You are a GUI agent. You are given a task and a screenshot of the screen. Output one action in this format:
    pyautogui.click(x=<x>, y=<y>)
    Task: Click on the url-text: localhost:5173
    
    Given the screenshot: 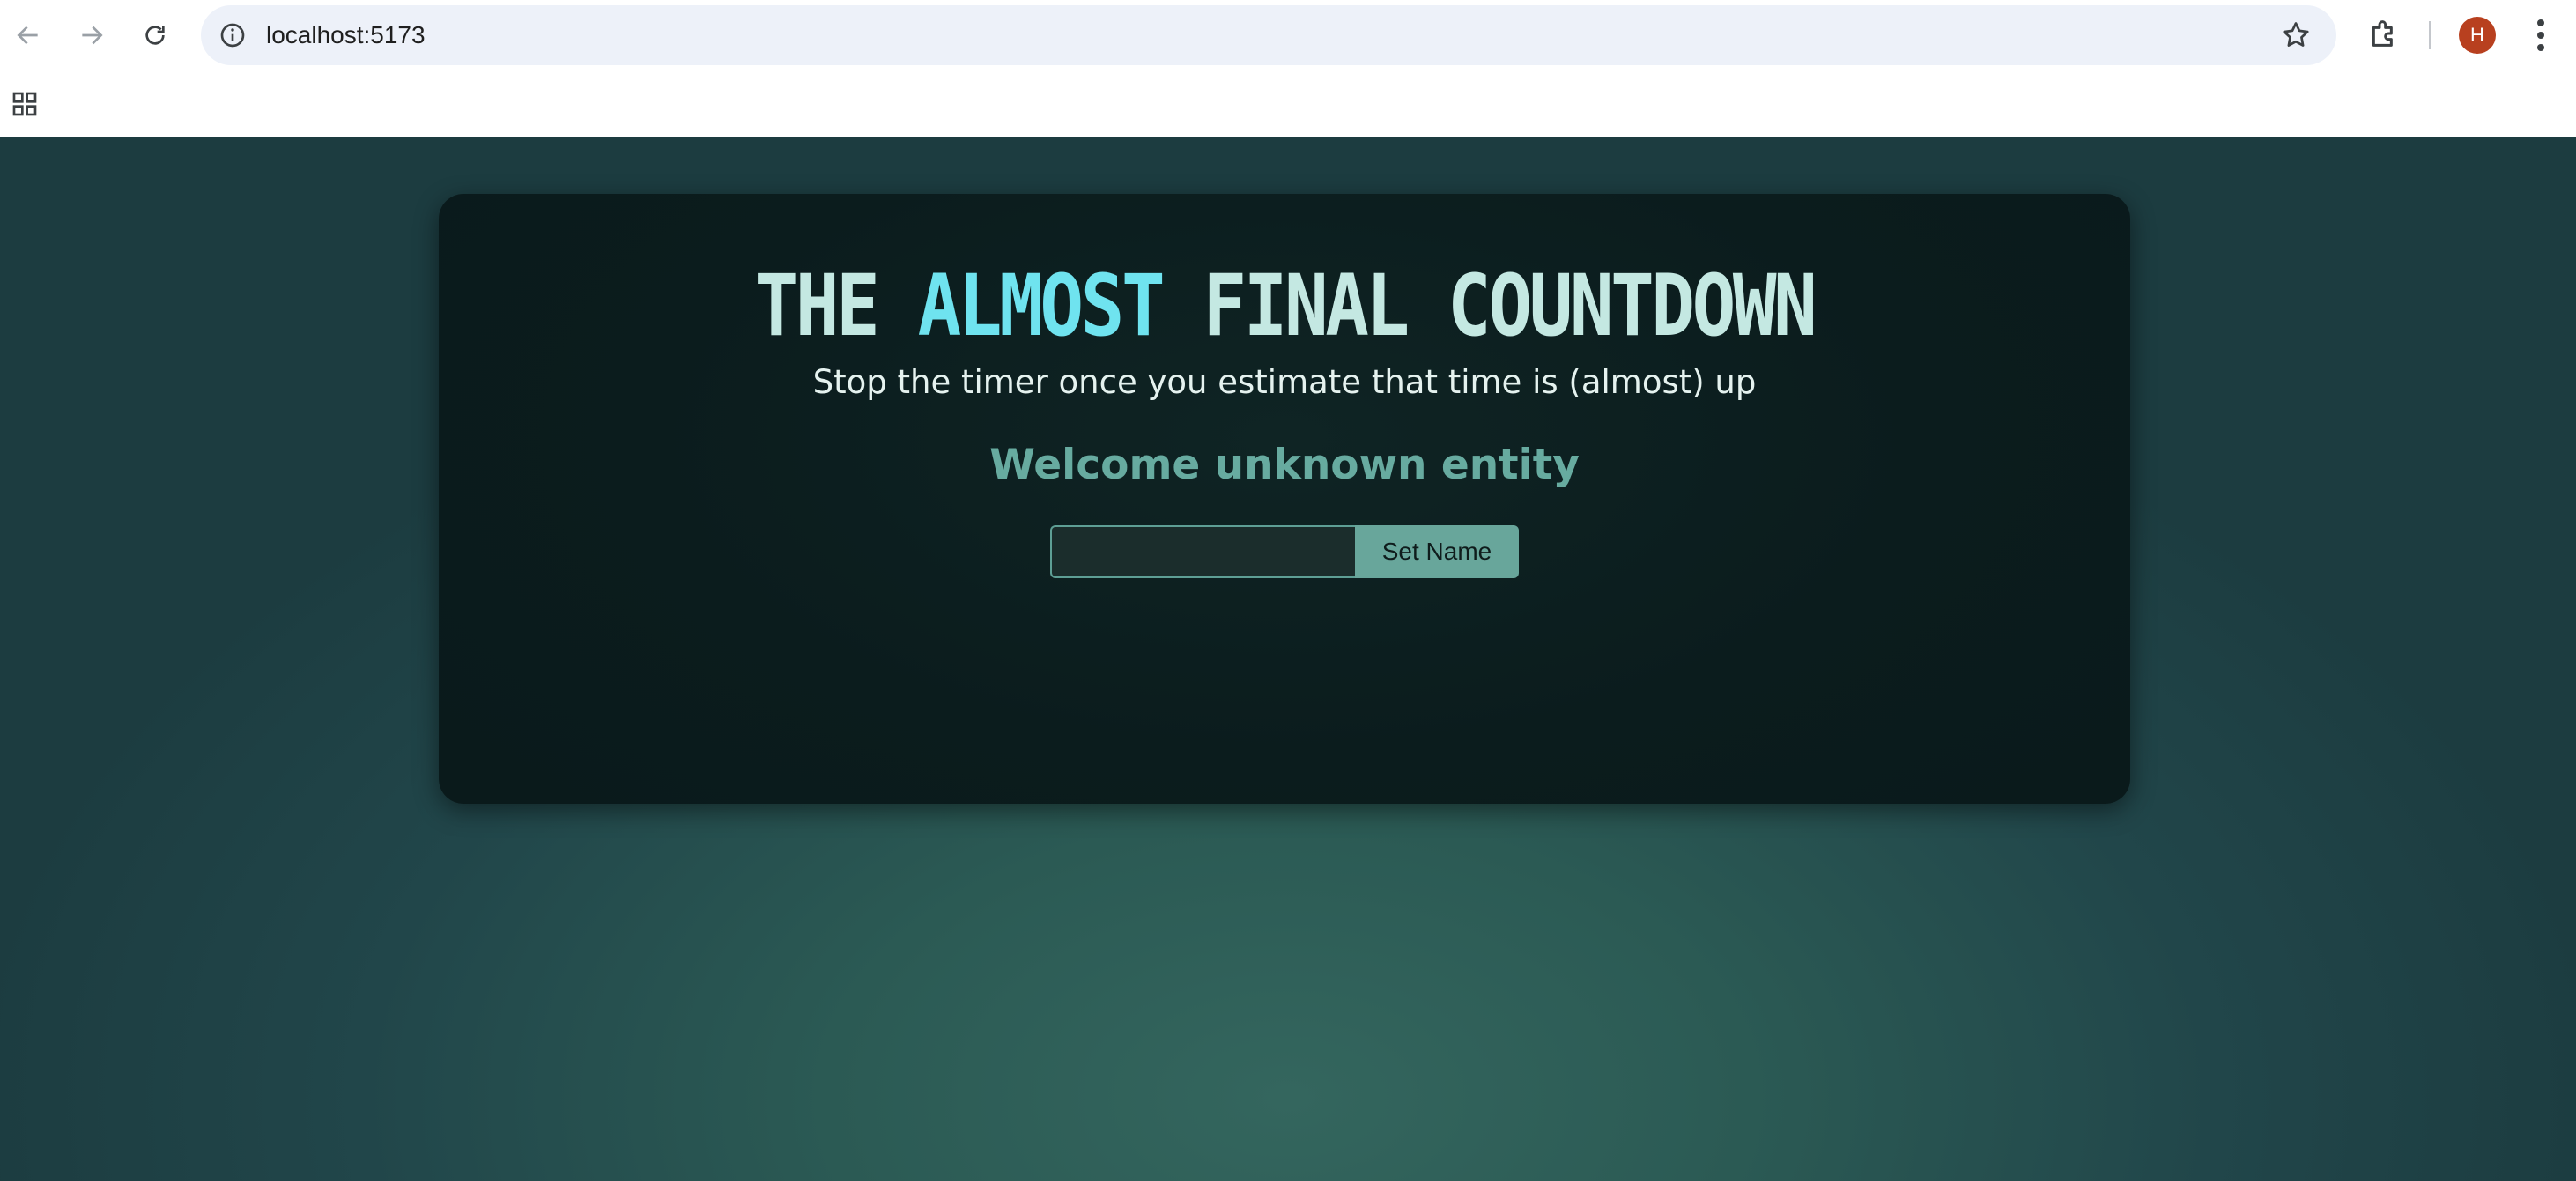 What is the action you would take?
    pyautogui.click(x=346, y=35)
    